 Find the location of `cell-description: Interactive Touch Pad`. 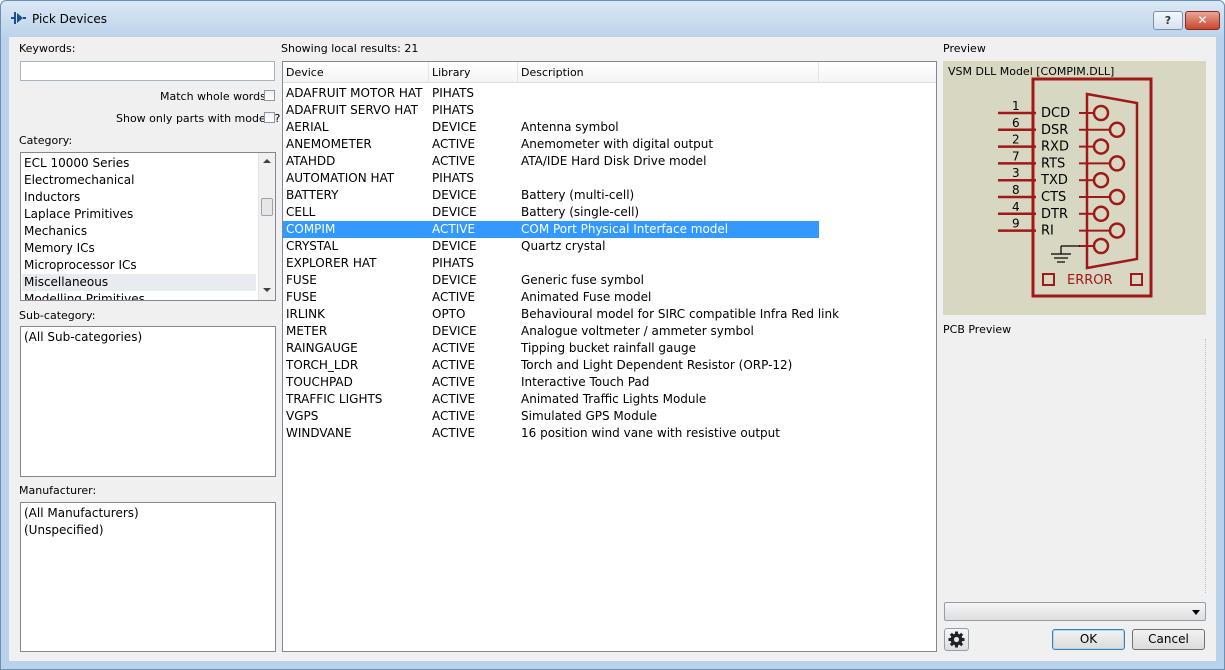

cell-description: Interactive Touch Pad is located at coordinates (585, 382).